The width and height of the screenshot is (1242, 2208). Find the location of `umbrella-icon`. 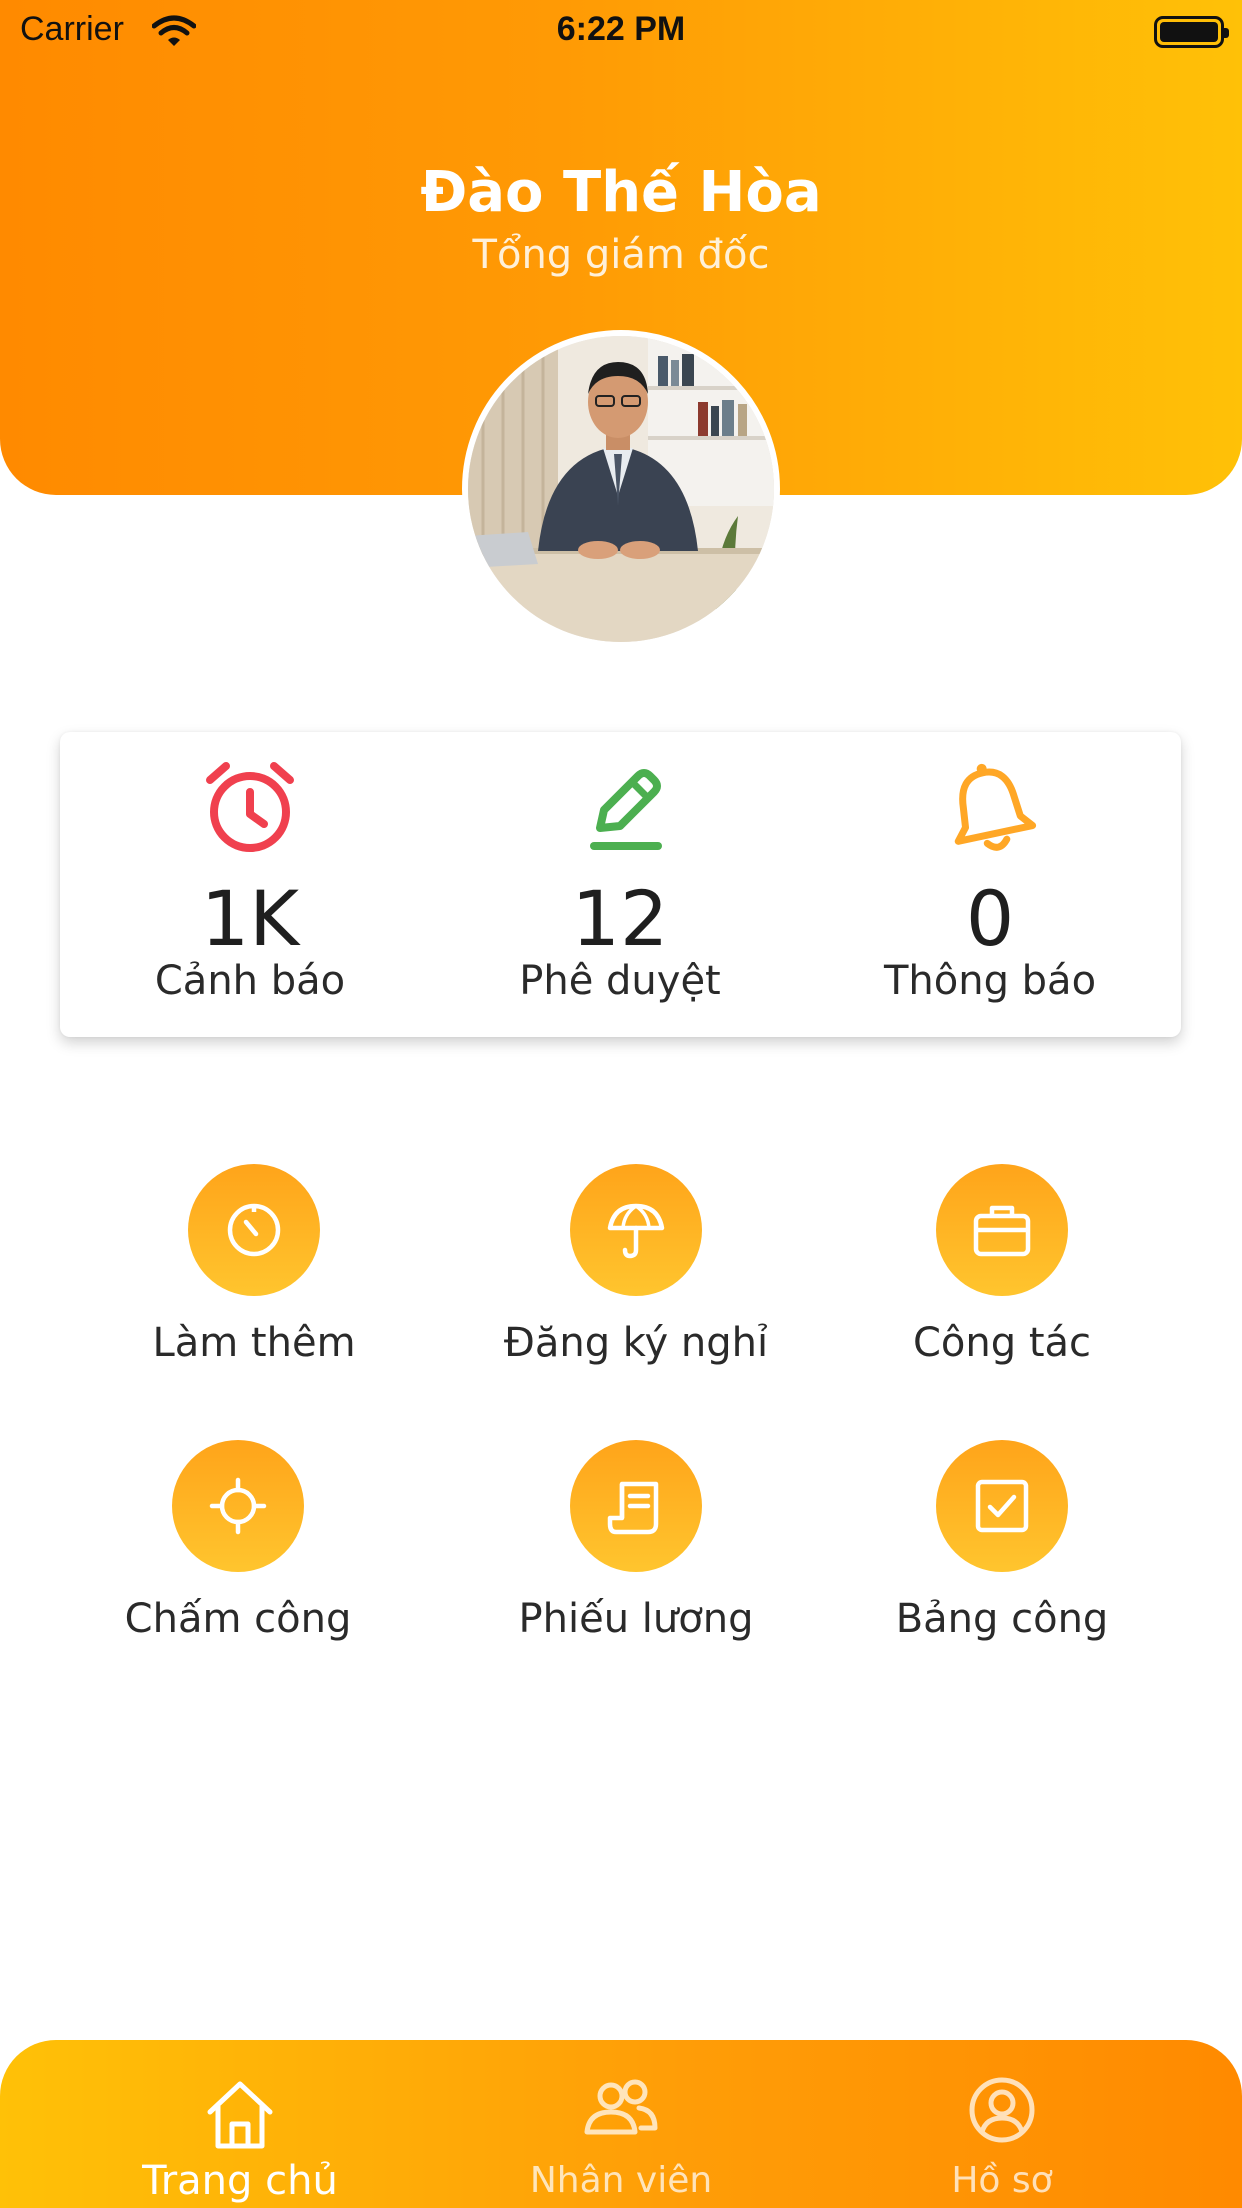

umbrella-icon is located at coordinates (636, 1230).